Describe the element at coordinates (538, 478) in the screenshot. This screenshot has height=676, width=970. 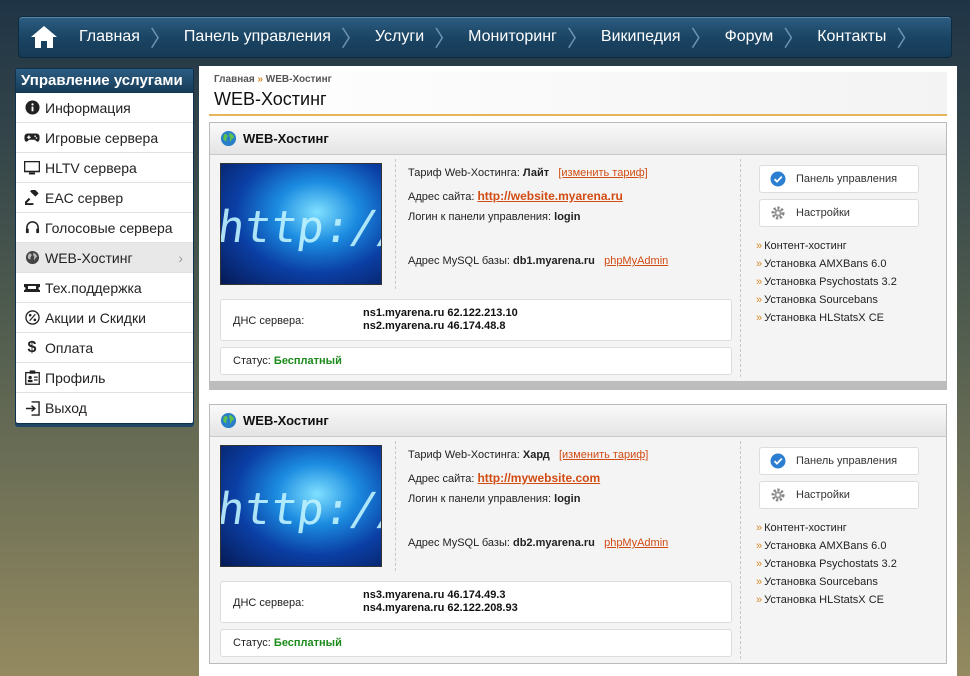
I see `site-link: http://mywebsite.com` at that location.